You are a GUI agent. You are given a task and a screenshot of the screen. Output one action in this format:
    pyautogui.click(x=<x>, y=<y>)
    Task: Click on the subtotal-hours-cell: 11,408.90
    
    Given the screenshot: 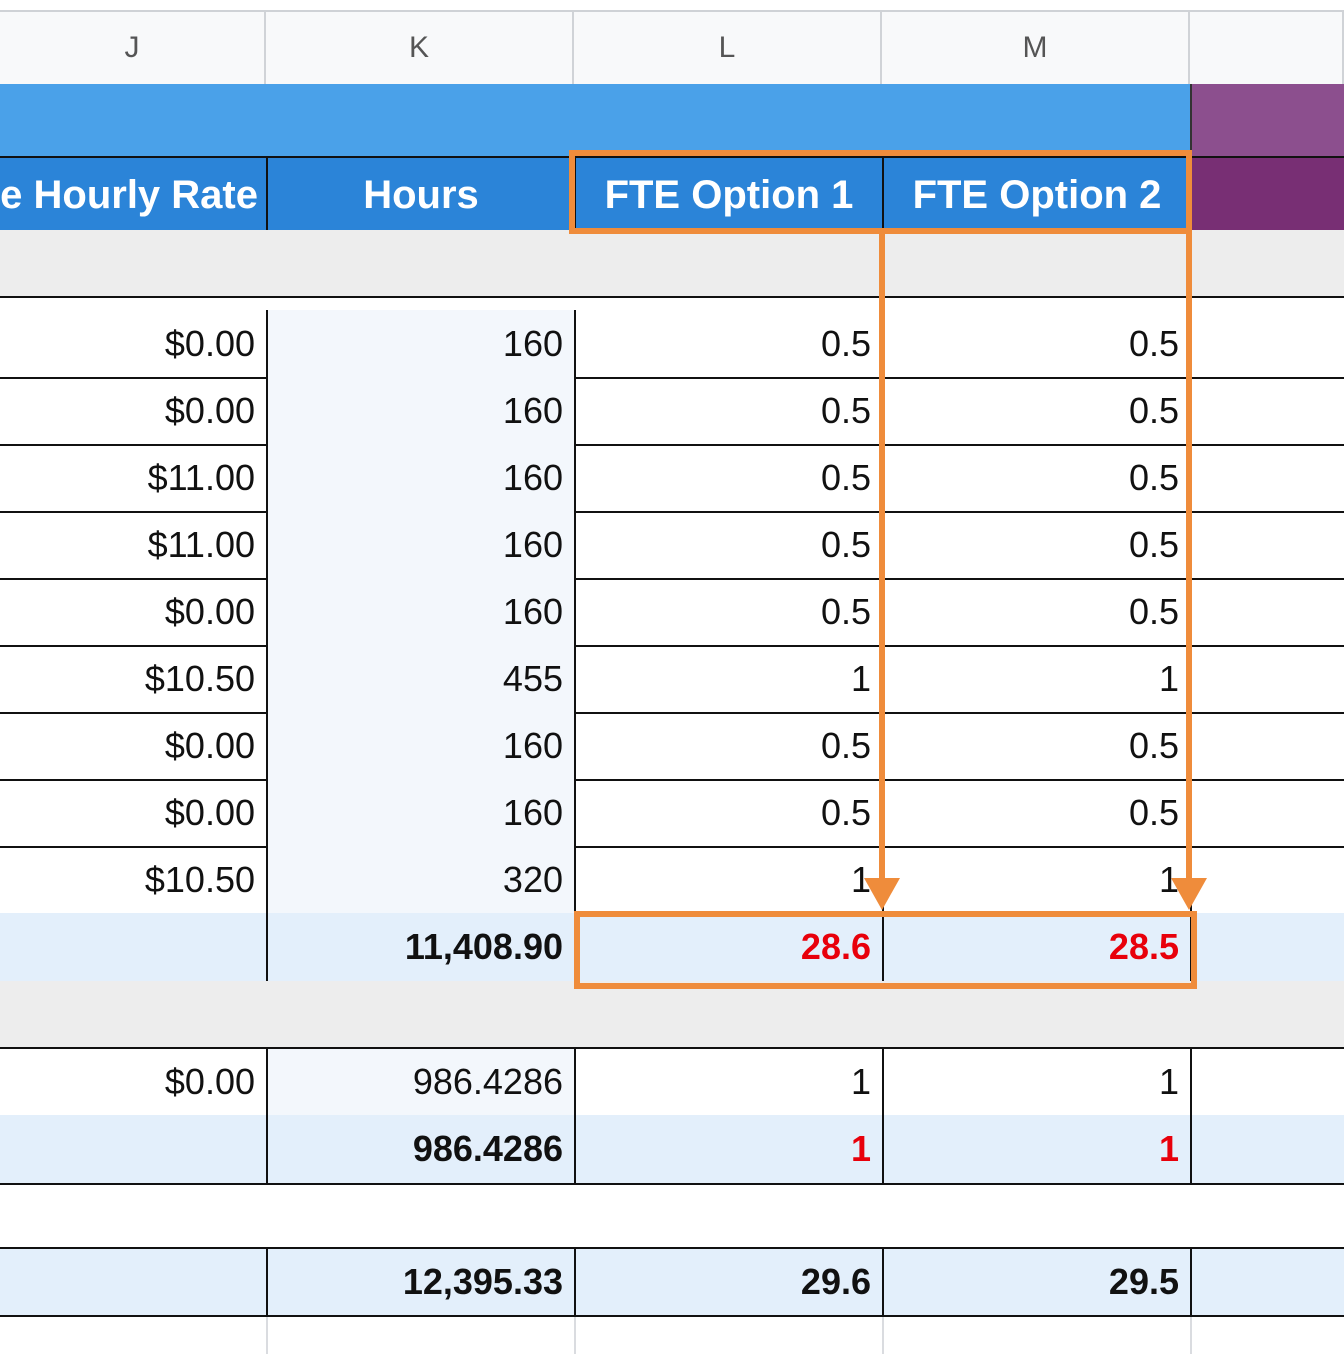 What is the action you would take?
    pyautogui.click(x=420, y=947)
    